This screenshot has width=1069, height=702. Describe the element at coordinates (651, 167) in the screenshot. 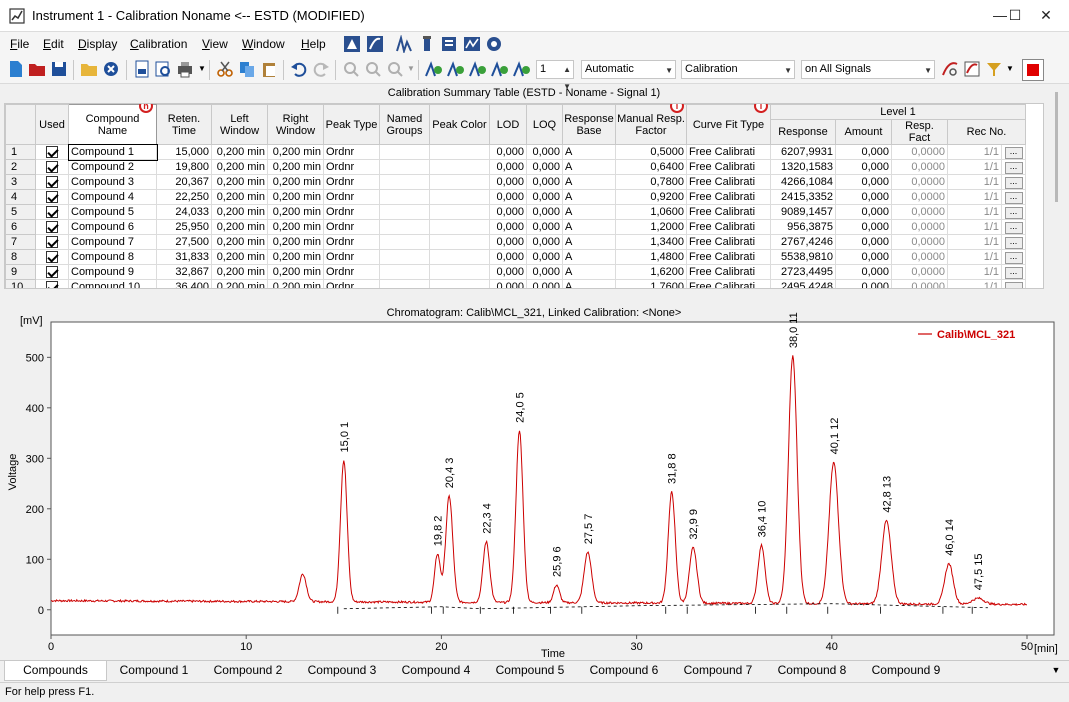

I see `manual-resp-factor-cell: 0,6400` at that location.